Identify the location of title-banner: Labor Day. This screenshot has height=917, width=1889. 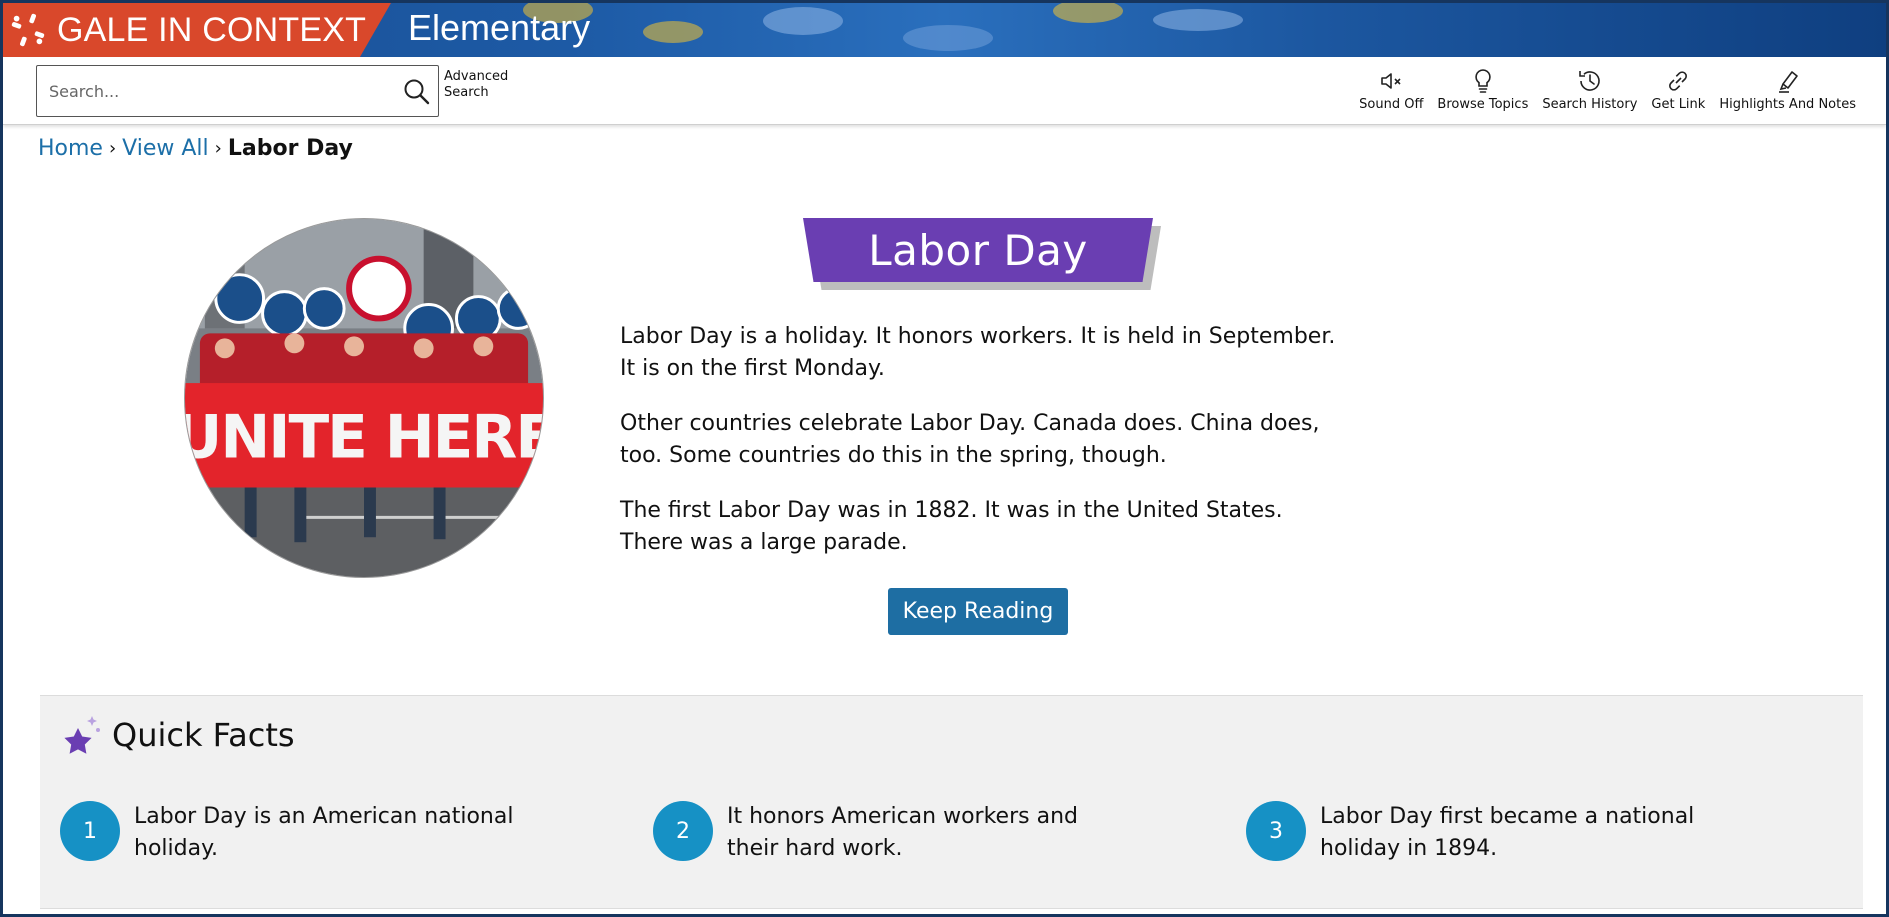
(978, 250).